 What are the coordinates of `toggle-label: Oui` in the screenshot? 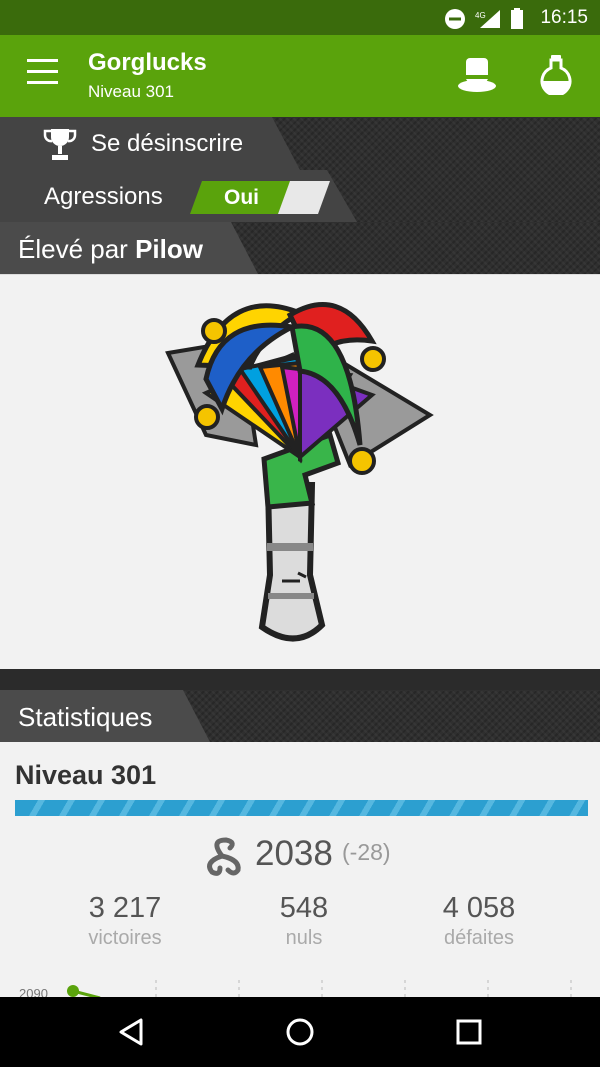 It's located at (241, 197).